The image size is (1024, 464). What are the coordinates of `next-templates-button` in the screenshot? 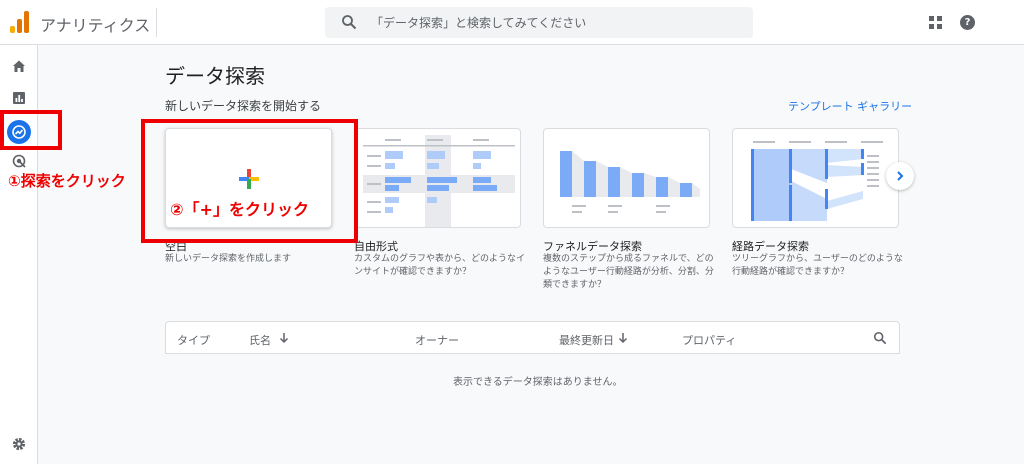 It's located at (900, 176).